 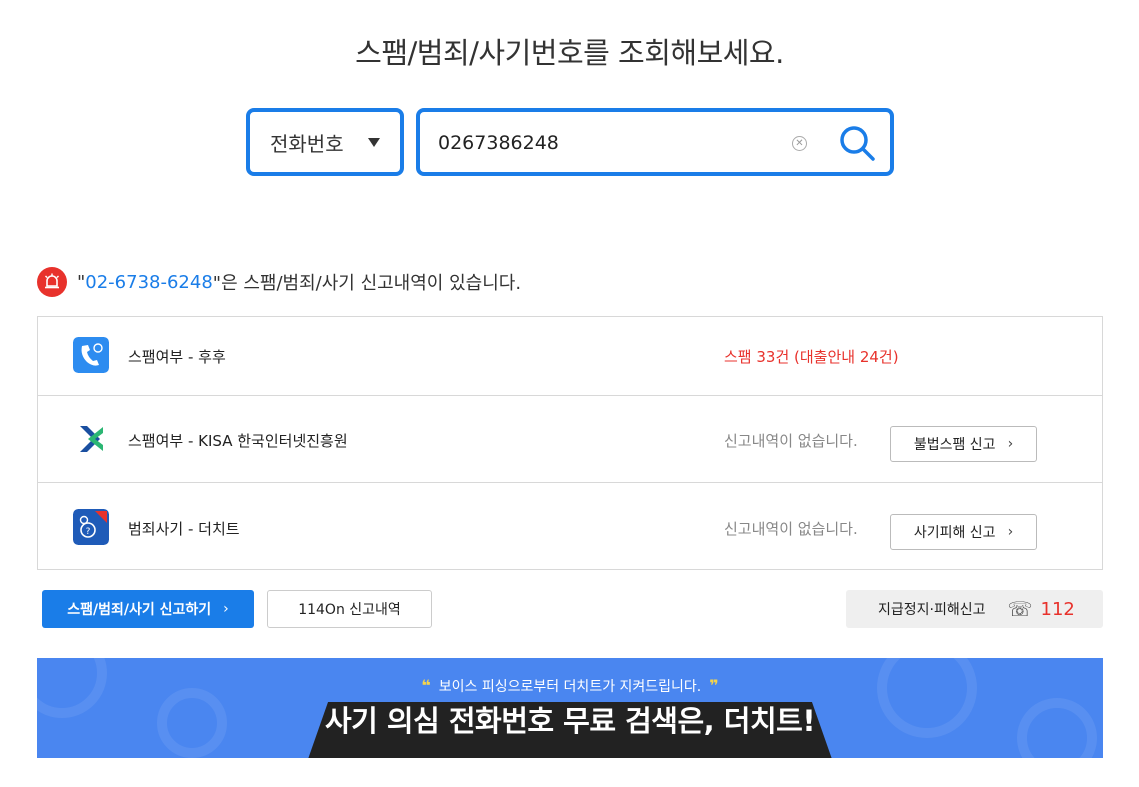 I want to click on button-label: 114On 신고내역, so click(x=349, y=610).